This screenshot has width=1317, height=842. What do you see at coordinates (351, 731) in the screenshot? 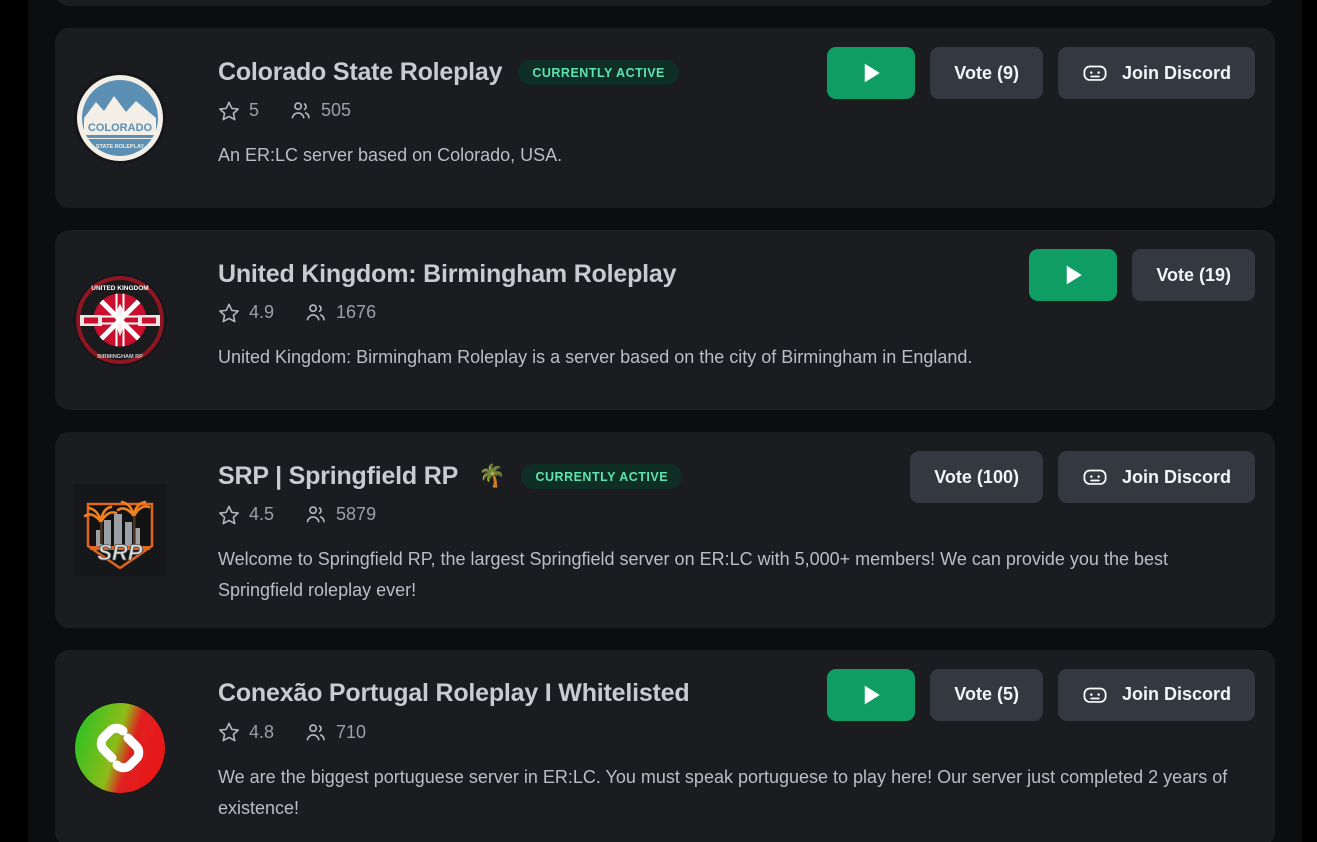
I see `members-value: 710` at bounding box center [351, 731].